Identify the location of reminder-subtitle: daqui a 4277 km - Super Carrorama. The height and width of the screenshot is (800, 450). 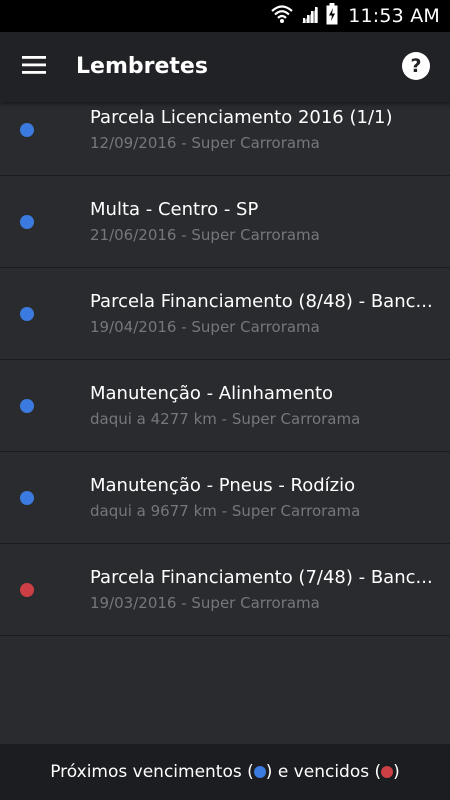
(225, 419).